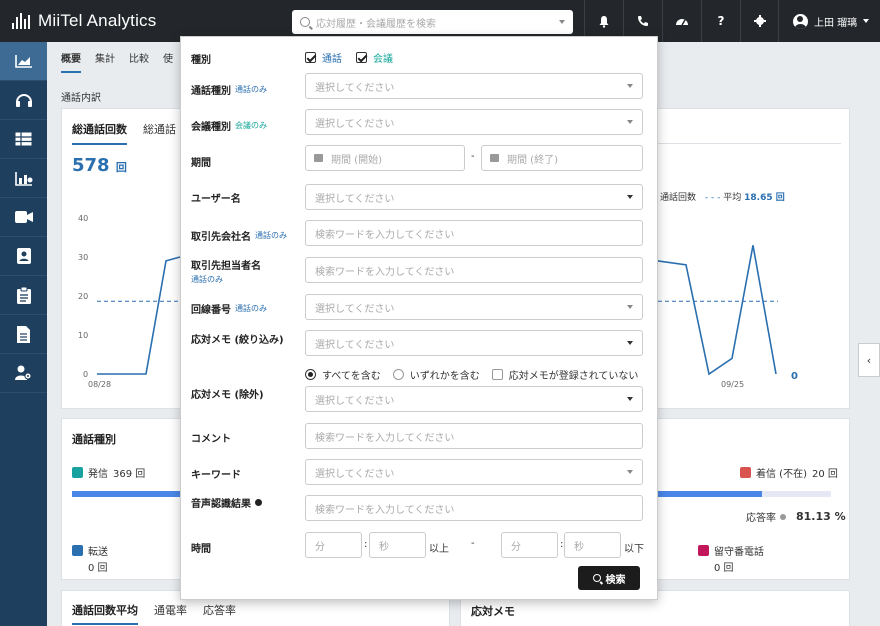 The height and width of the screenshot is (626, 880). What do you see at coordinates (333, 545) in the screenshot?
I see `time-min-minutes-input: 分` at bounding box center [333, 545].